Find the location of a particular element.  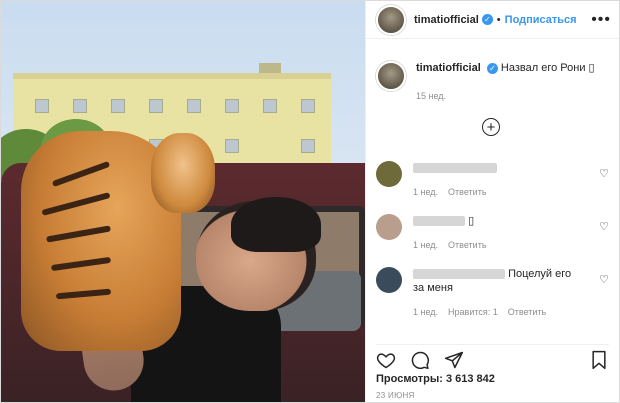

caption-time: 15 нед. is located at coordinates (431, 96).